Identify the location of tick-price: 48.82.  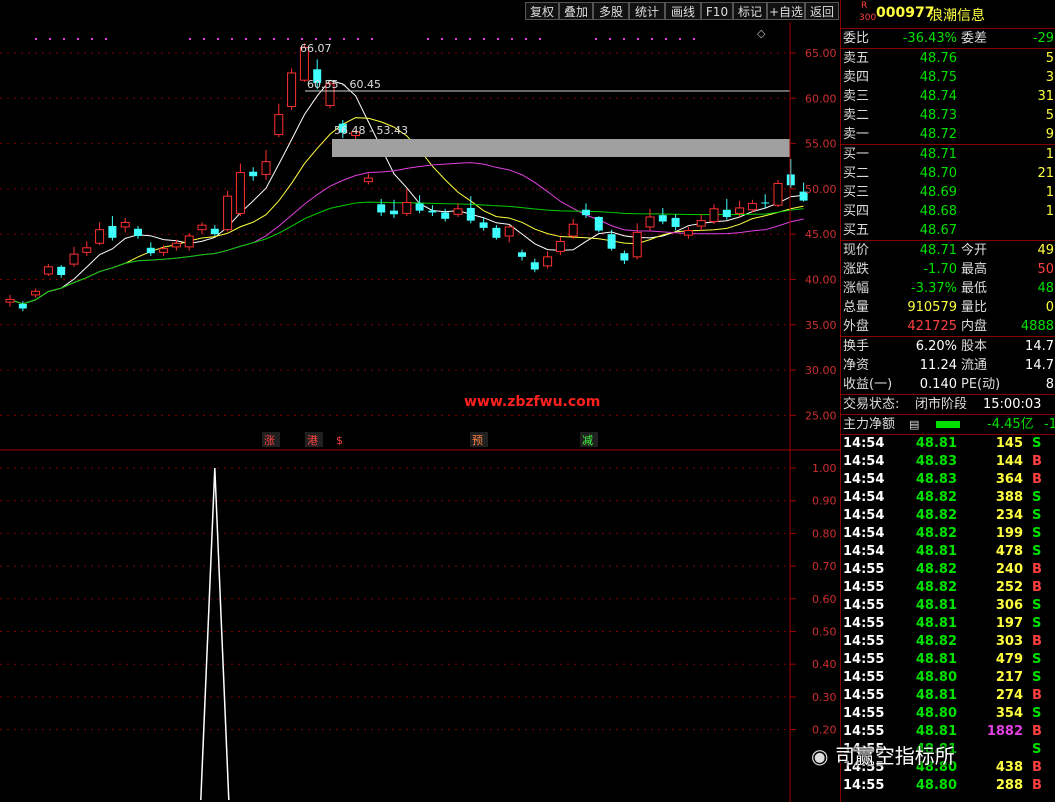
(936, 587).